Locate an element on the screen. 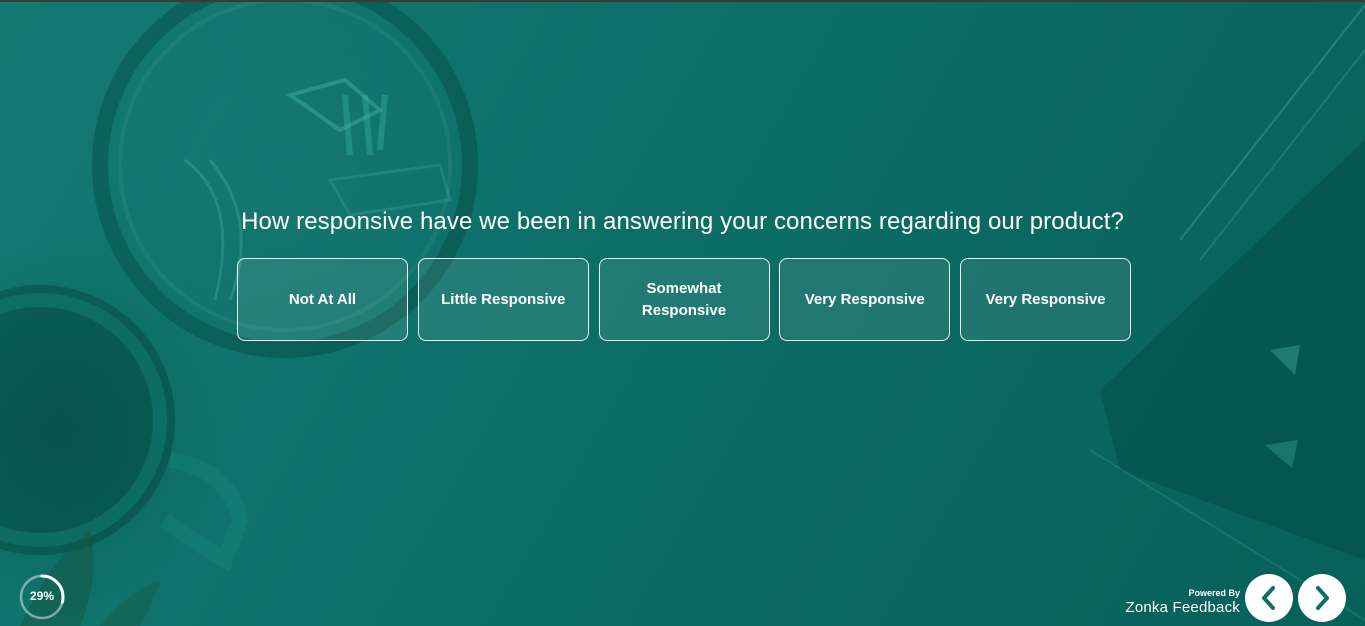 The height and width of the screenshot is (626, 1365). chevron-left-icon is located at coordinates (1268, 598).